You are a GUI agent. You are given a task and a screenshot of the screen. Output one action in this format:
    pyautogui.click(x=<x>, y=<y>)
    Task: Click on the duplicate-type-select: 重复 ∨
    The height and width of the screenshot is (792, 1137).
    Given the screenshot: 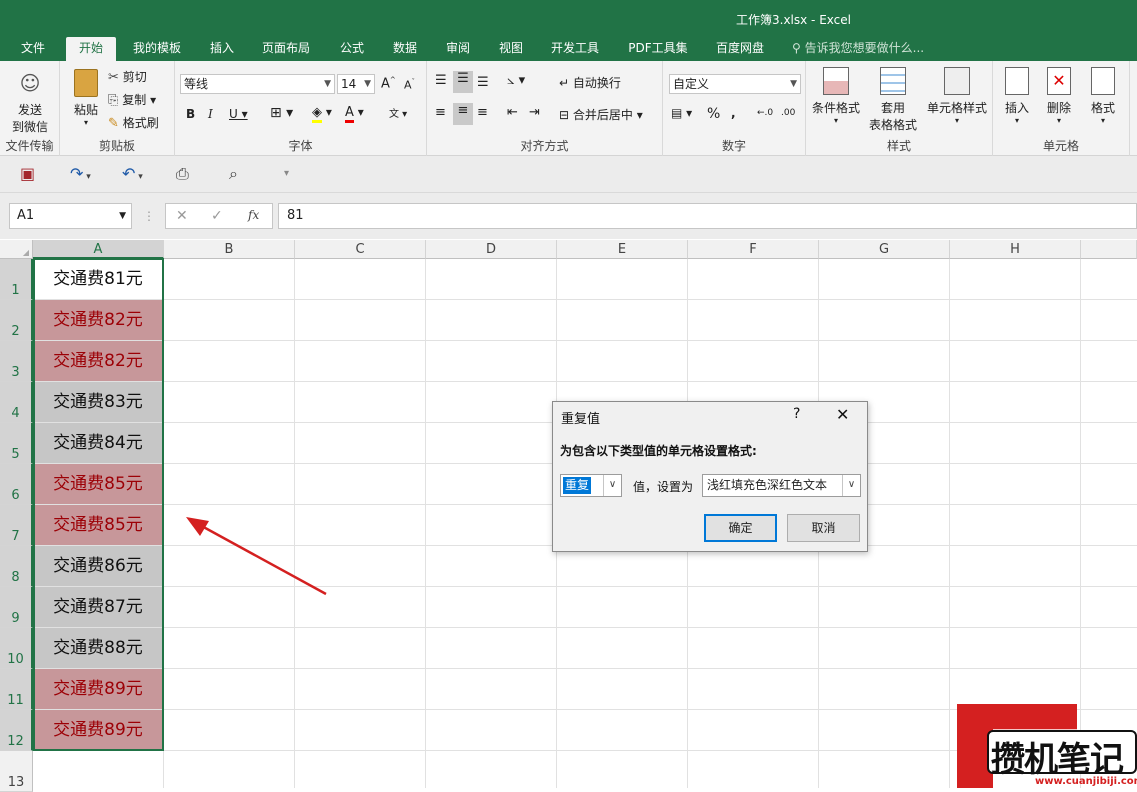 What is the action you would take?
    pyautogui.click(x=591, y=485)
    